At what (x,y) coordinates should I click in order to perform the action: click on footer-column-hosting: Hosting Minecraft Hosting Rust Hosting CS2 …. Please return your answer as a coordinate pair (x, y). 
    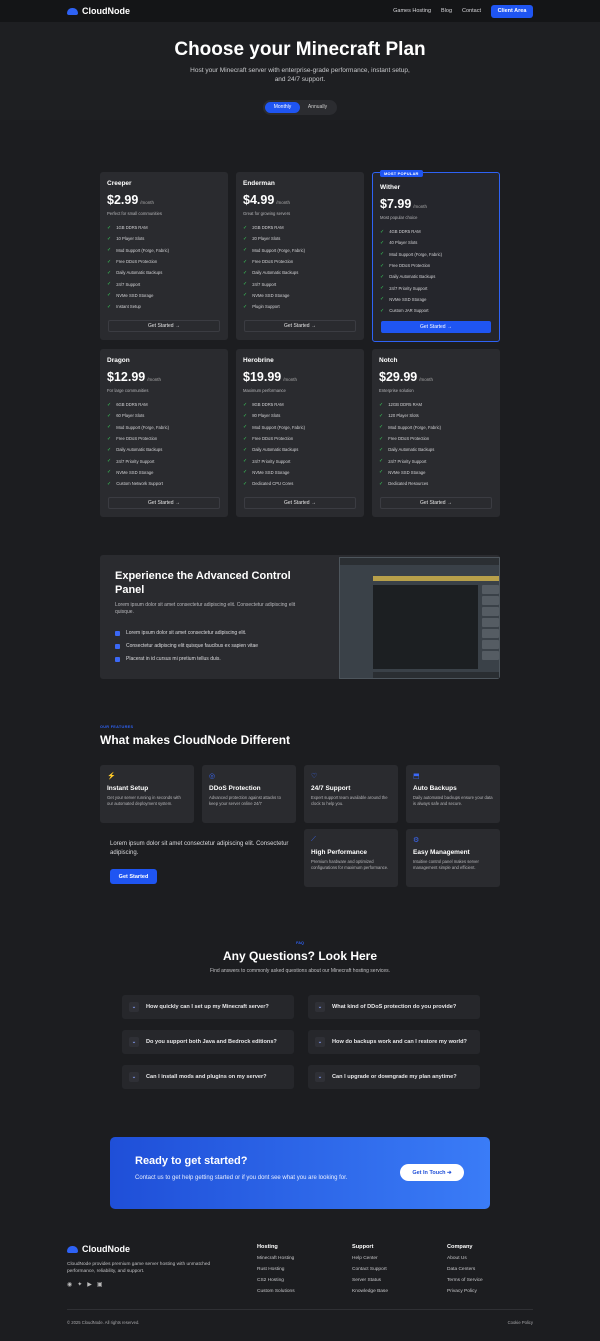
    Looking at the image, I should click on (276, 1272).